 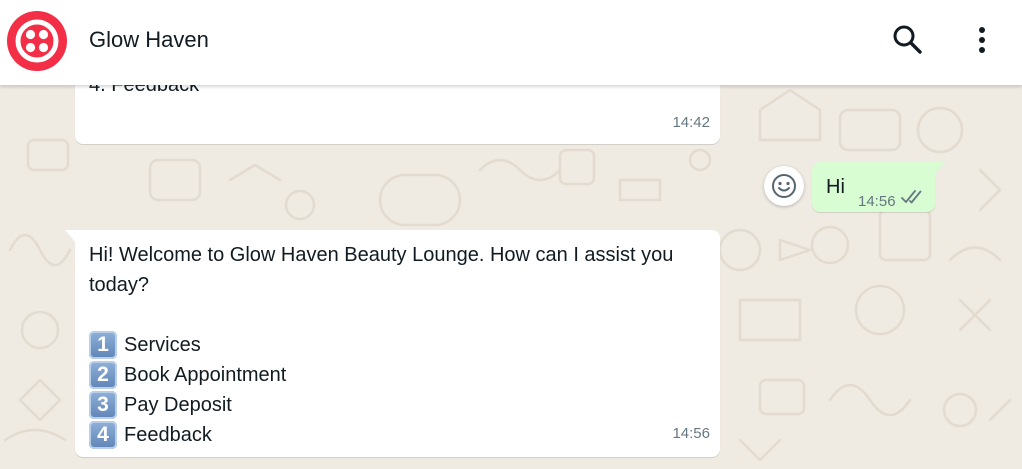 I want to click on emoji-smile-icon, so click(x=784, y=186).